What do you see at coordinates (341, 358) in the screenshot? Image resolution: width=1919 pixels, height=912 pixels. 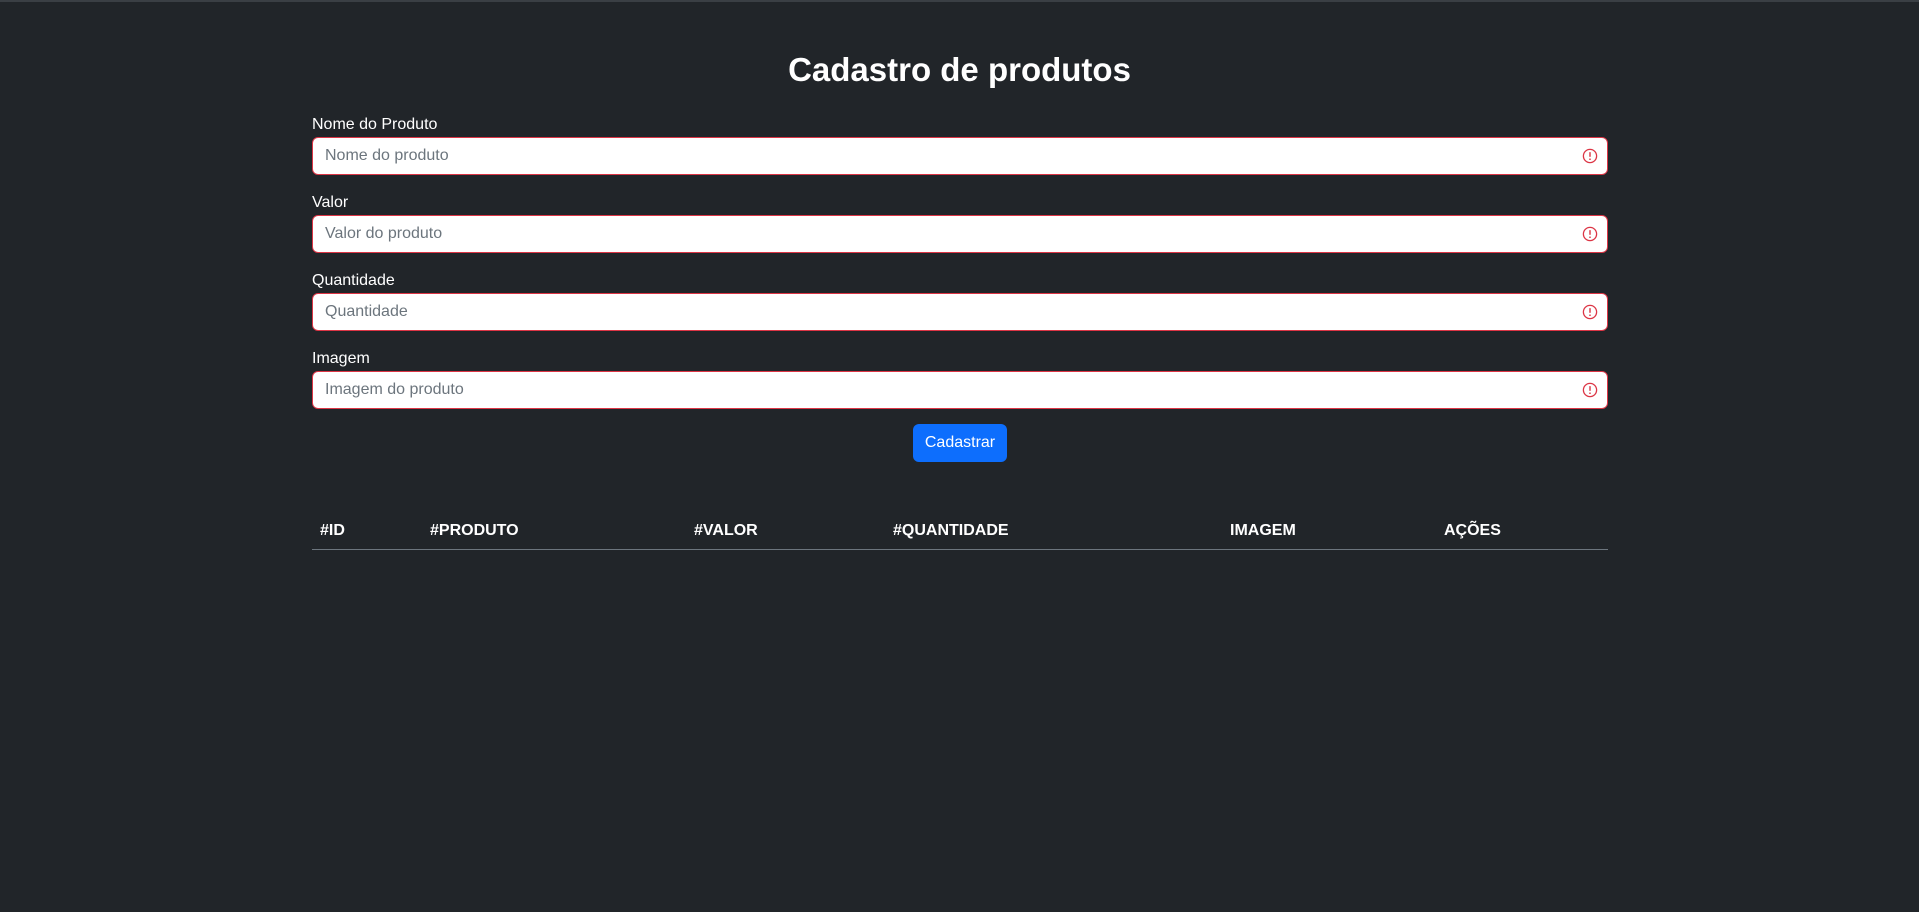 I see `product-image-label: Imagem` at bounding box center [341, 358].